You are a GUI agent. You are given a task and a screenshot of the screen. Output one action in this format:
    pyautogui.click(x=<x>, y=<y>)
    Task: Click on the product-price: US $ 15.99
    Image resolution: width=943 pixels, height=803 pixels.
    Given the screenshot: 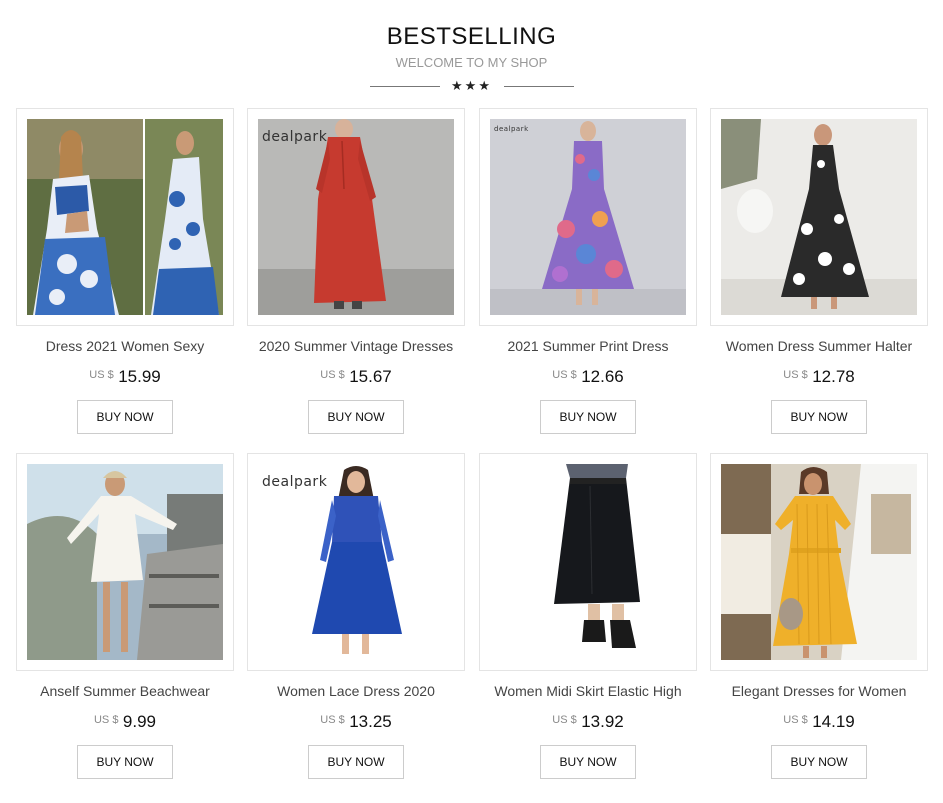 What is the action you would take?
    pyautogui.click(x=125, y=376)
    